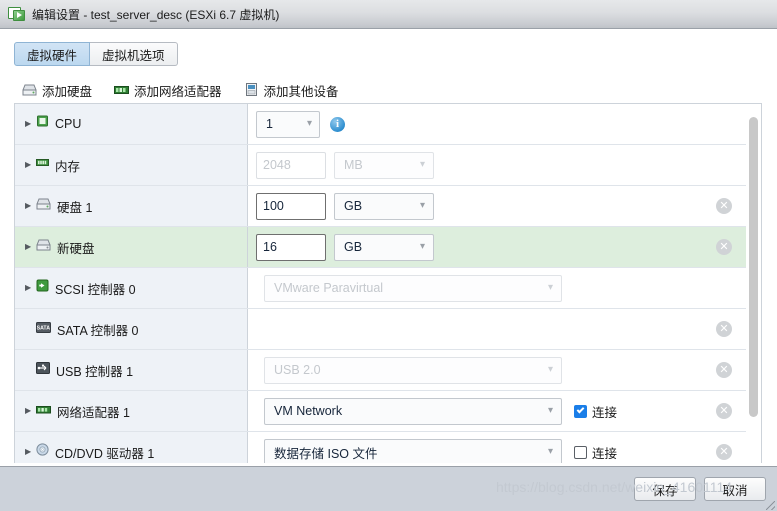 The image size is (777, 511). I want to click on scsi-controller-icon, so click(42, 288).